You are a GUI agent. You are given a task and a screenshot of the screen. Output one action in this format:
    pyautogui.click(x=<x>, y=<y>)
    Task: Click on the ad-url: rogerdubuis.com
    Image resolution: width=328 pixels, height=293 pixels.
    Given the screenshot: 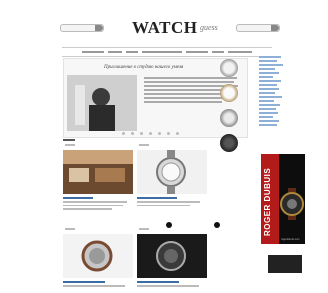 What is the action you would take?
    pyautogui.click(x=290, y=239)
    